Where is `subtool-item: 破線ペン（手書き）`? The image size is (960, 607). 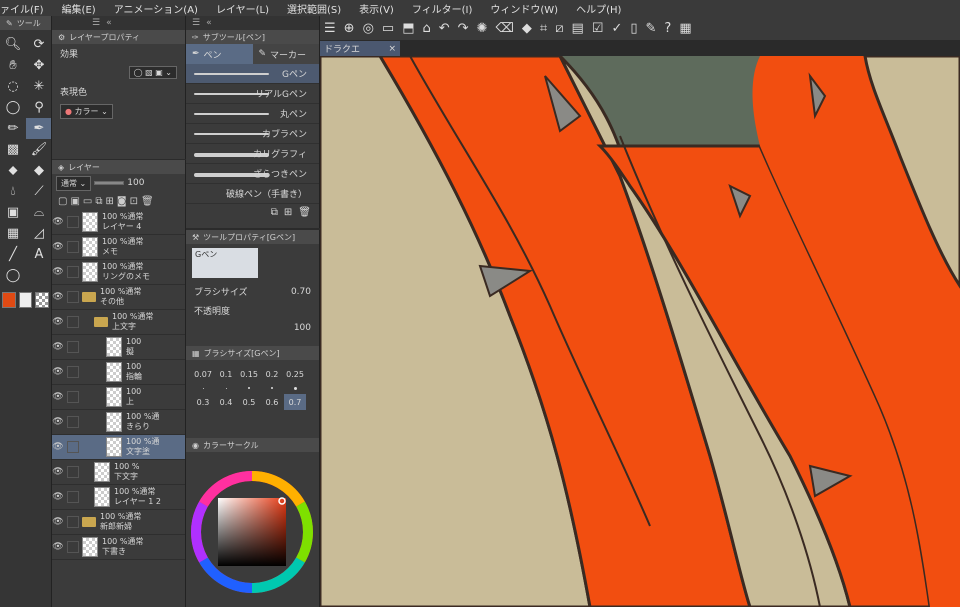
subtool-item: 破線ペン（手書き） is located at coordinates (252, 194).